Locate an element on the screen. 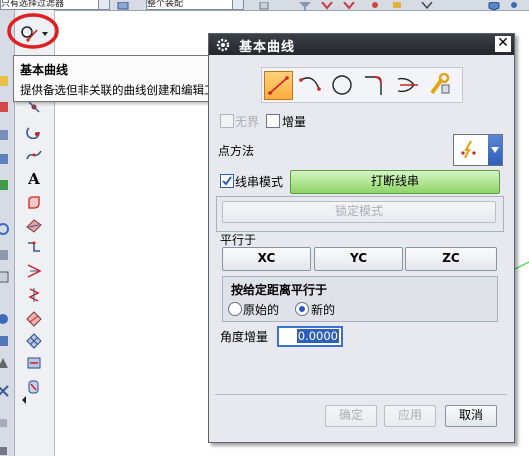 Image resolution: width=529 pixels, height=460 pixels. curve-type-strip is located at coordinates (362, 85).